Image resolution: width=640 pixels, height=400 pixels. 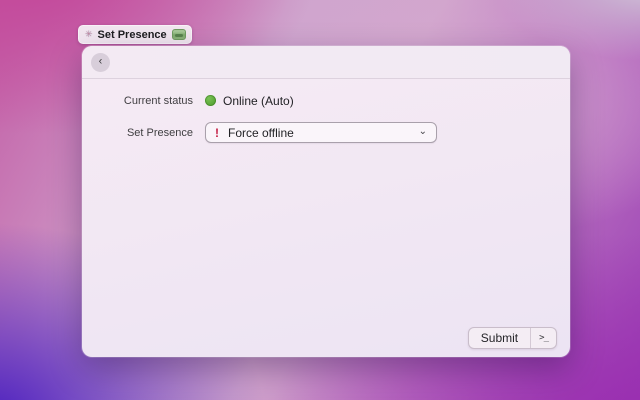 What do you see at coordinates (178, 34) in the screenshot?
I see `camera-icon` at bounding box center [178, 34].